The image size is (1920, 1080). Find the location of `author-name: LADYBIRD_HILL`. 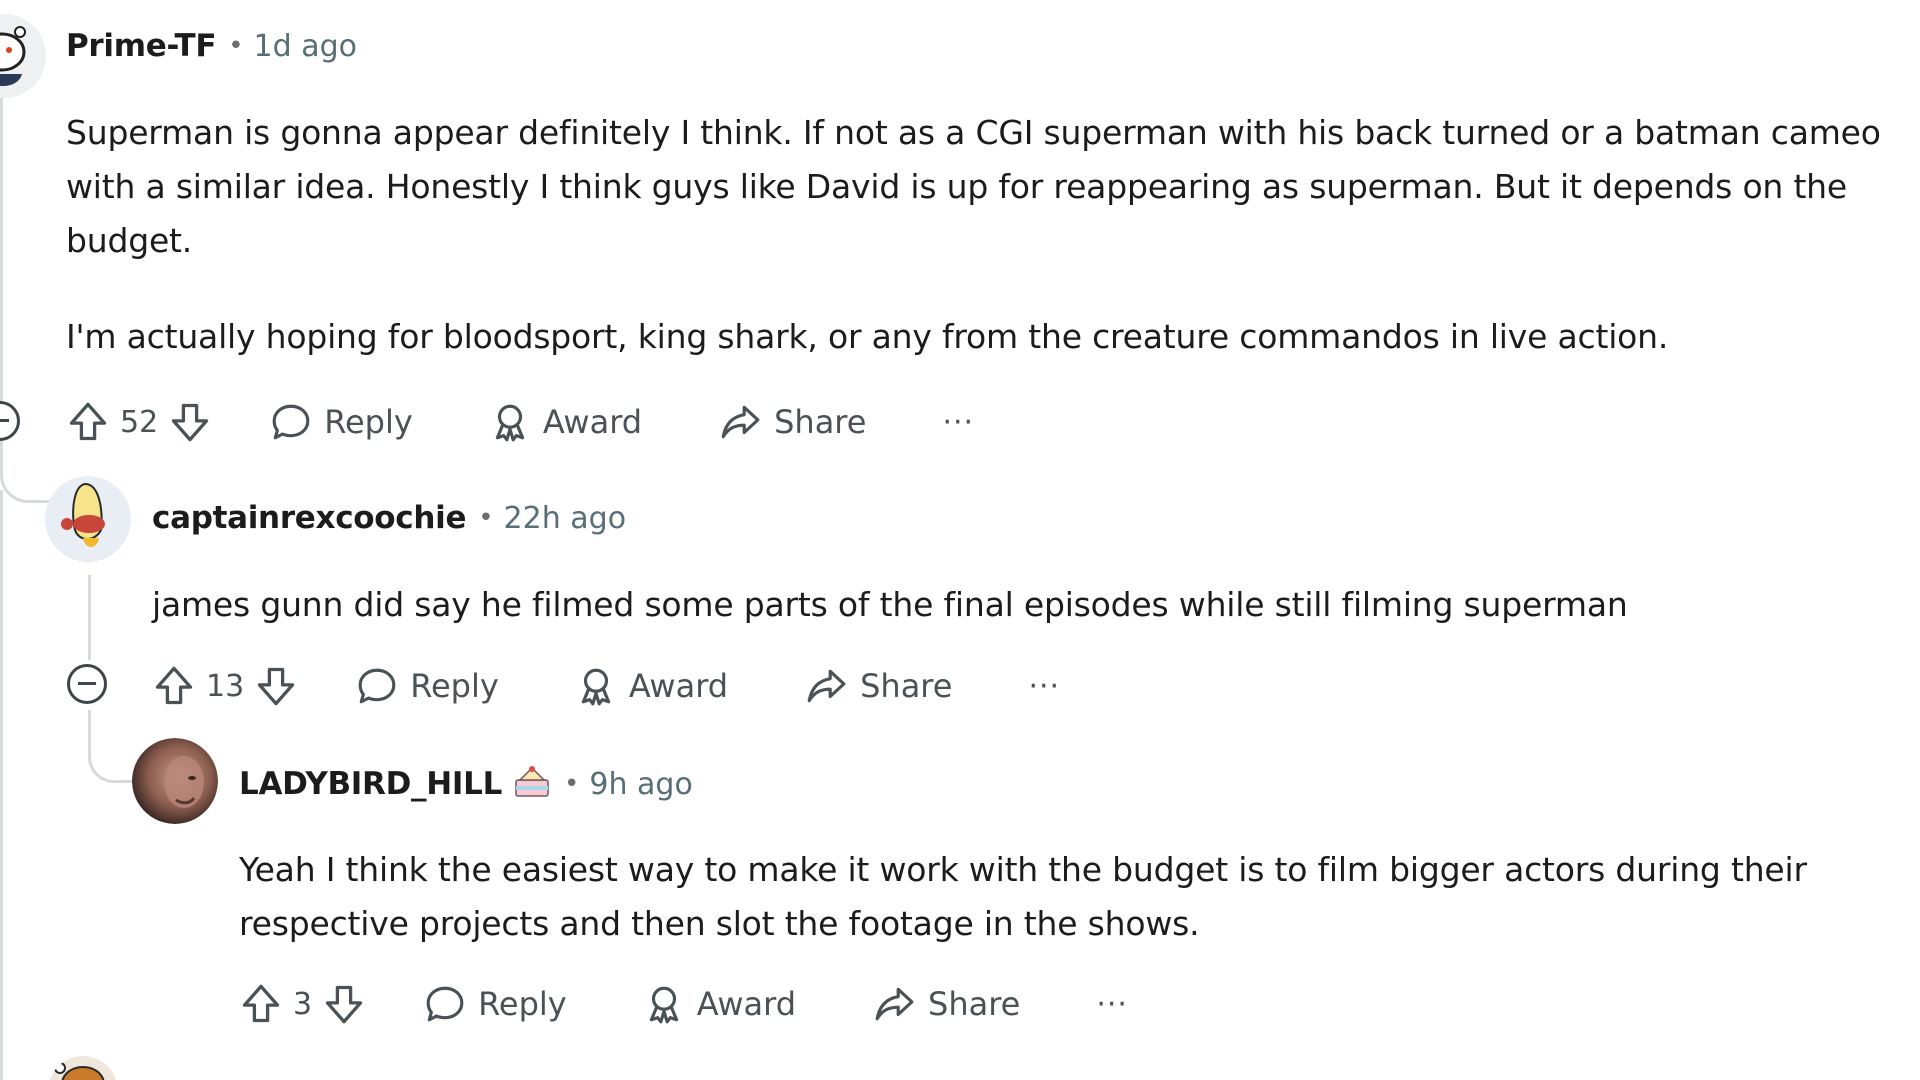

author-name: LADYBIRD_HILL is located at coordinates (370, 784).